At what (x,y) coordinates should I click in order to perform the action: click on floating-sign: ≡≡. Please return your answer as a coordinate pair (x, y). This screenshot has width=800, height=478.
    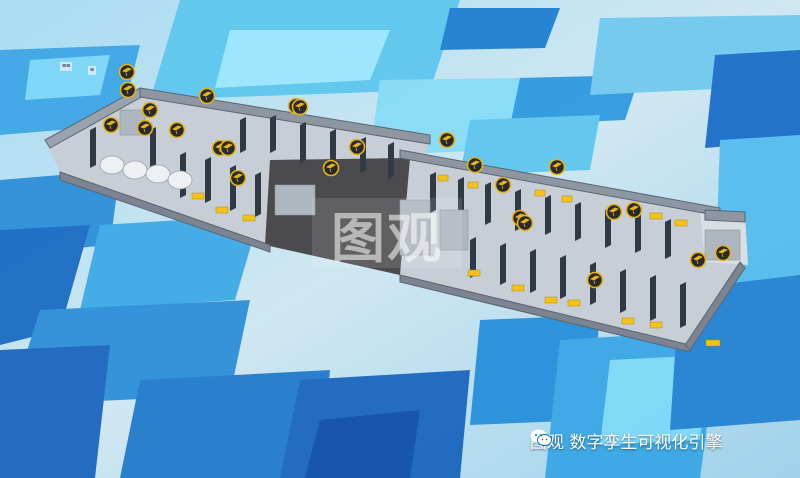
    Looking at the image, I should click on (66, 66).